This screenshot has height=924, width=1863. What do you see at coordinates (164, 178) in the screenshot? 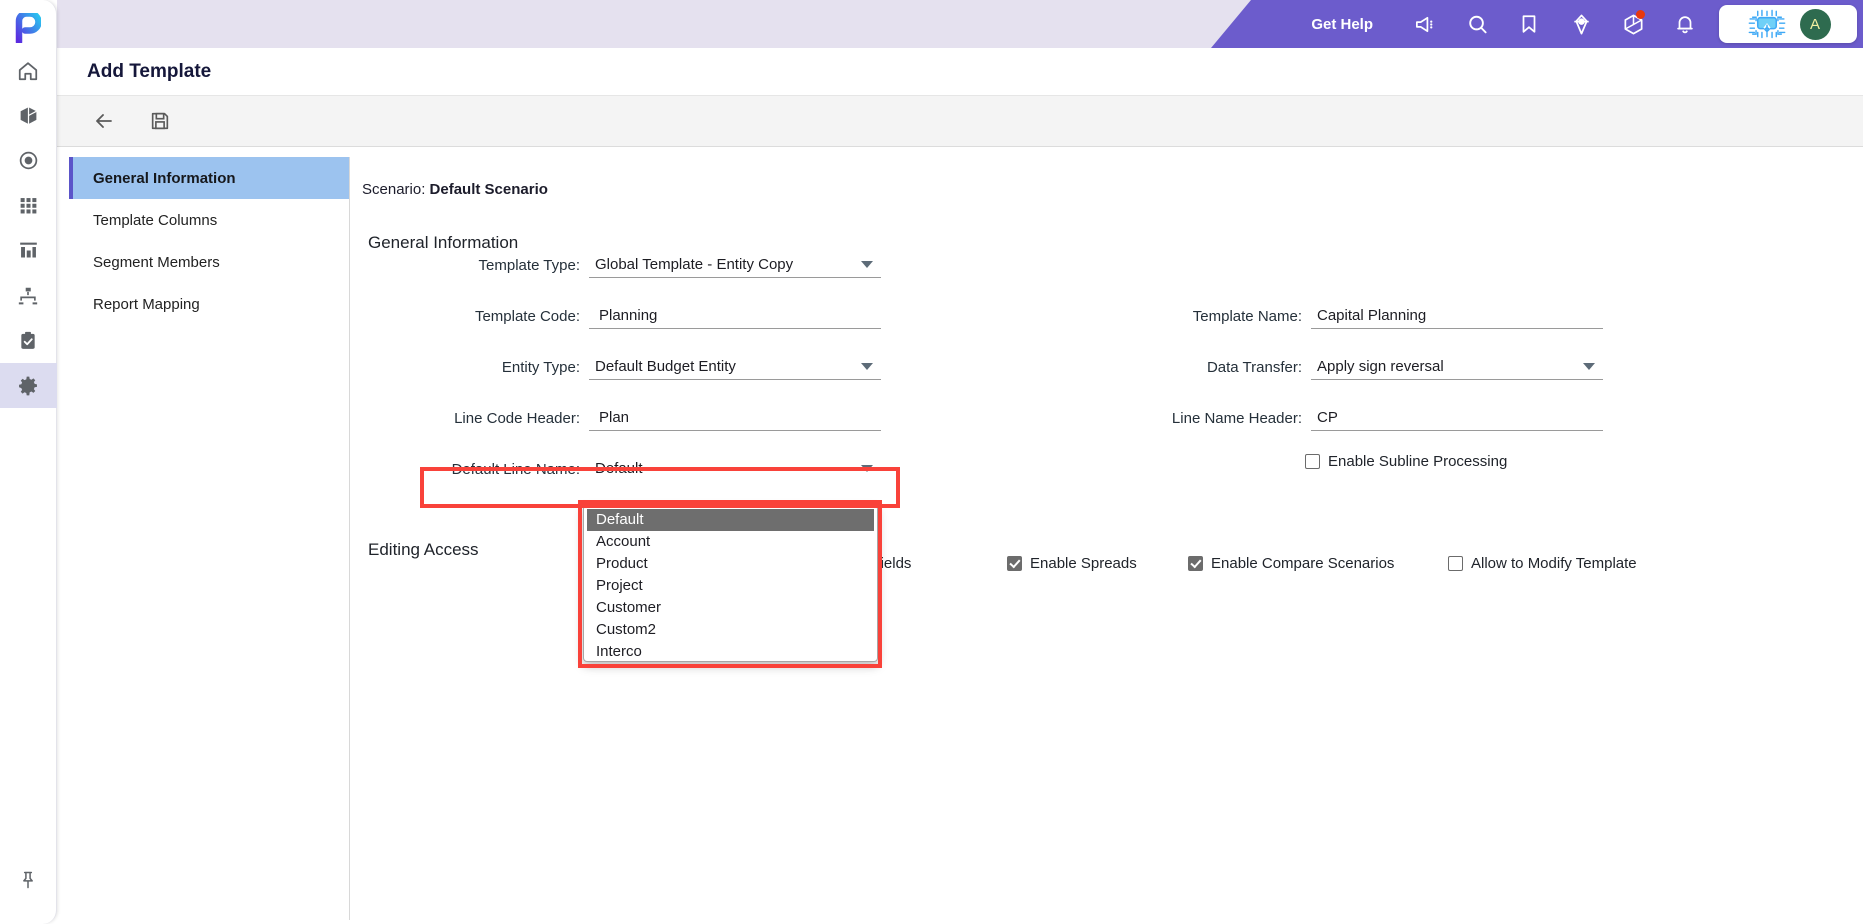
I see `sidepanel-item-label: General Information` at bounding box center [164, 178].